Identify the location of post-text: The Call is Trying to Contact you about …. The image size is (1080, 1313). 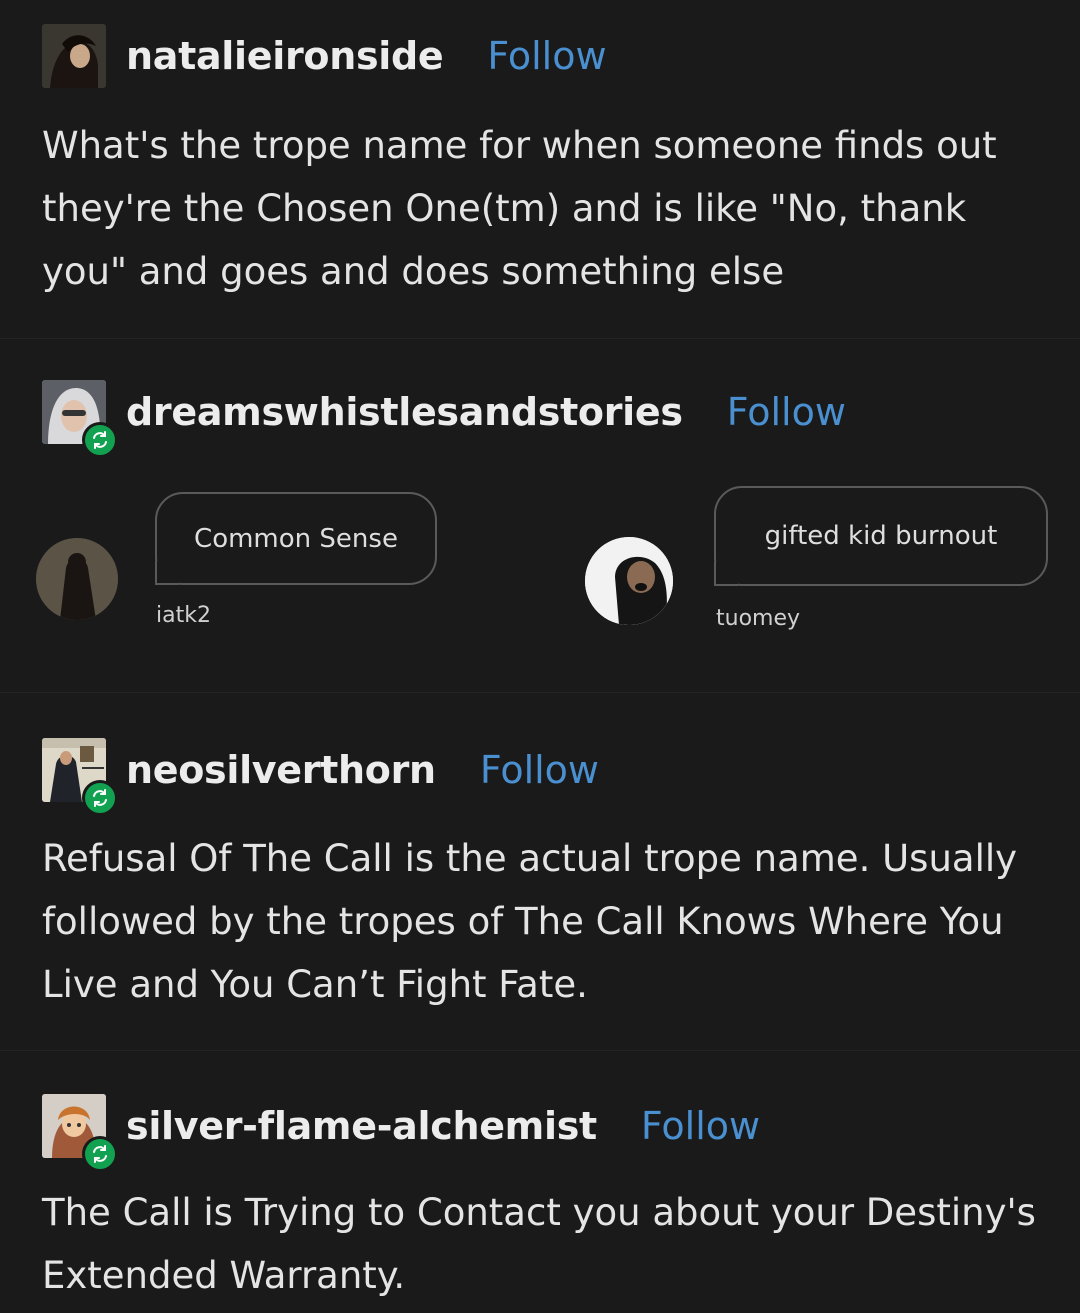
(539, 1244).